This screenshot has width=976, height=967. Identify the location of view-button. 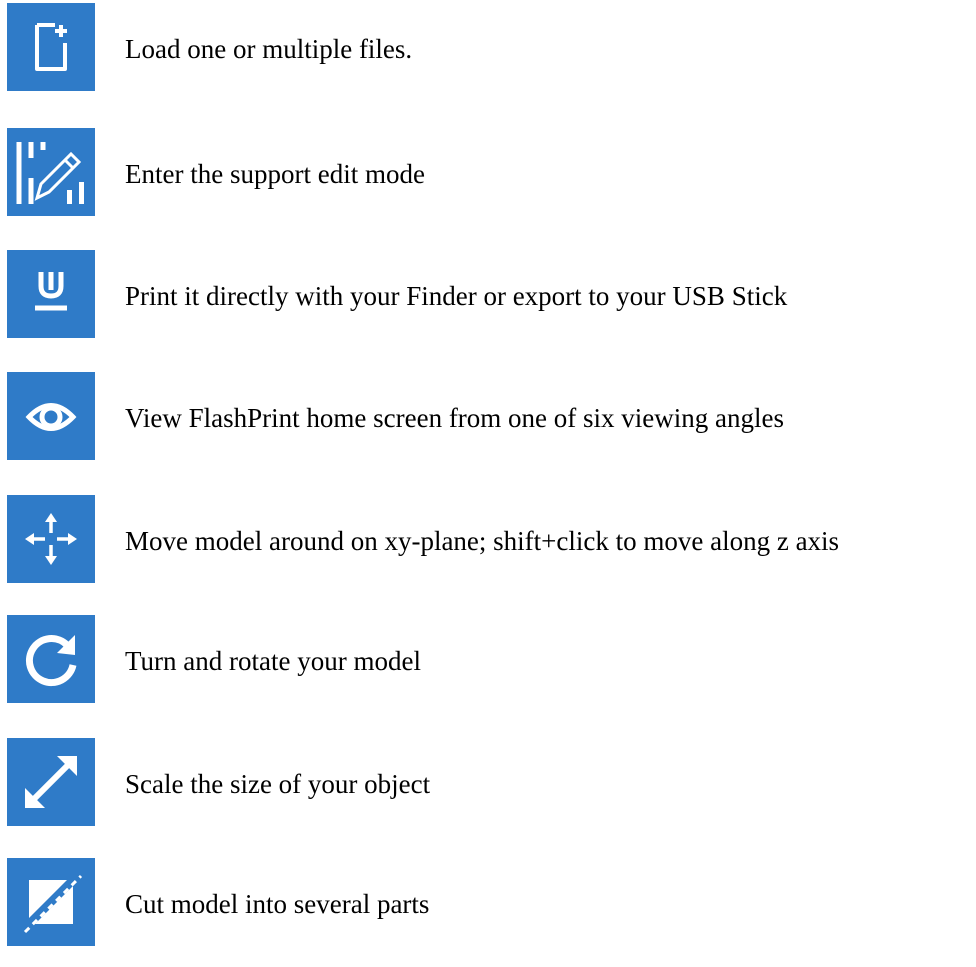
(51, 416).